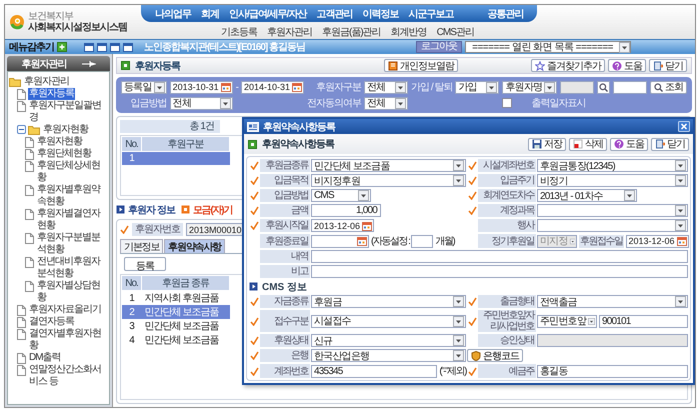 The image size is (700, 412). Describe the element at coordinates (455, 32) in the screenshot. I see `submenu-item: CMS관리` at that location.